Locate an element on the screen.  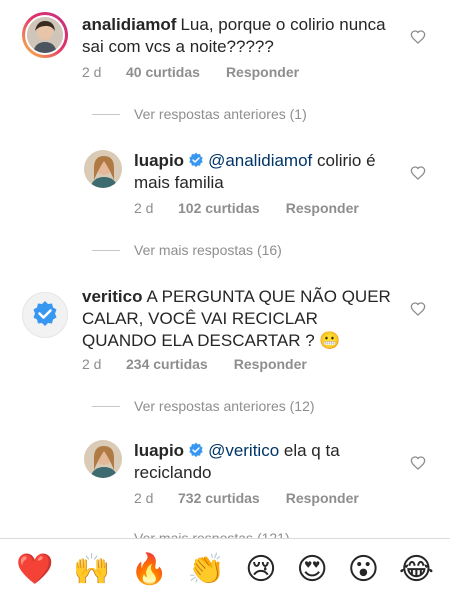
view-previous-replies-link: Ver respostas anteriores (1) is located at coordinates (199, 114).